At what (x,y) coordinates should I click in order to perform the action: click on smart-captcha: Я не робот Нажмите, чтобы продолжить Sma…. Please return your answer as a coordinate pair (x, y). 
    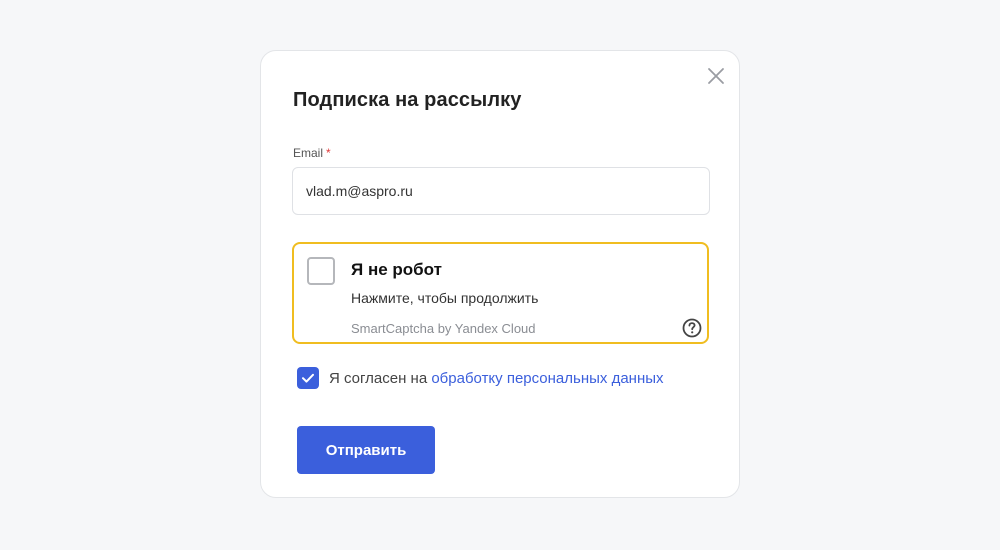
    Looking at the image, I should click on (500, 293).